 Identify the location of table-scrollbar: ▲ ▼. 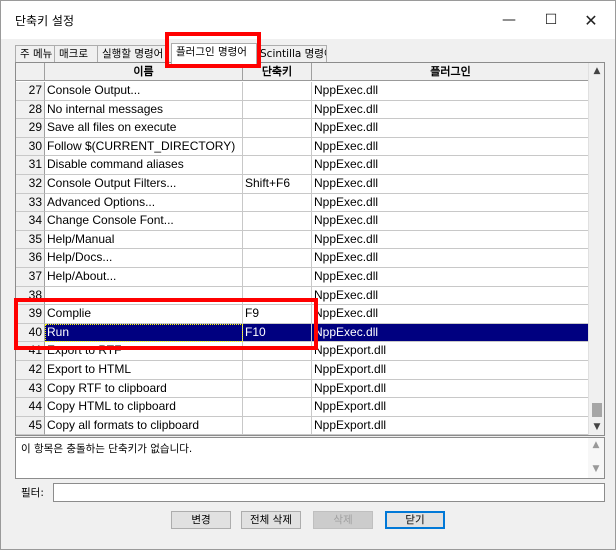
(596, 249).